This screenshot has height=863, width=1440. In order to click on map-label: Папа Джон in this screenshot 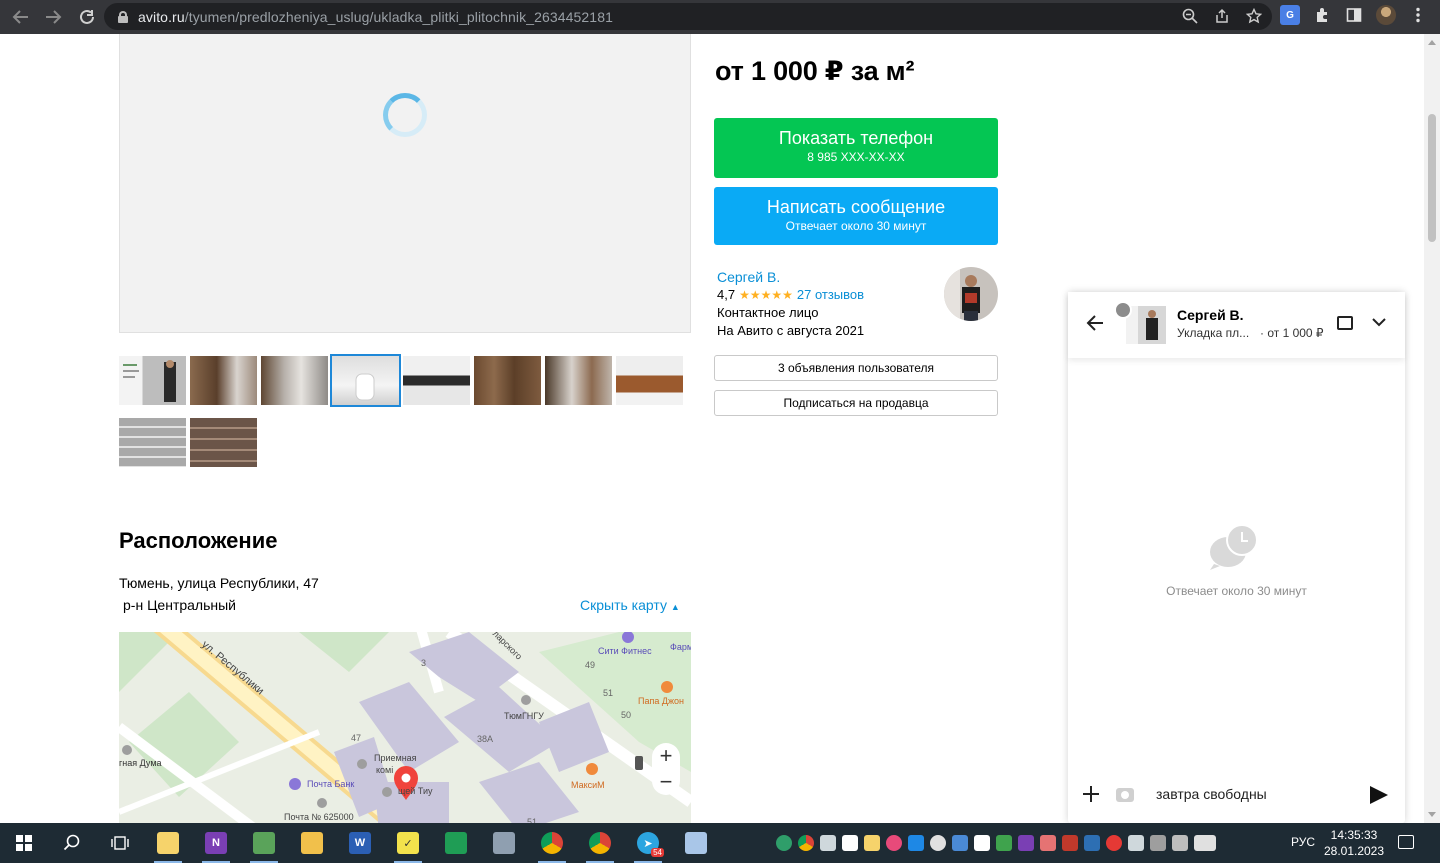, I will do `click(661, 701)`.